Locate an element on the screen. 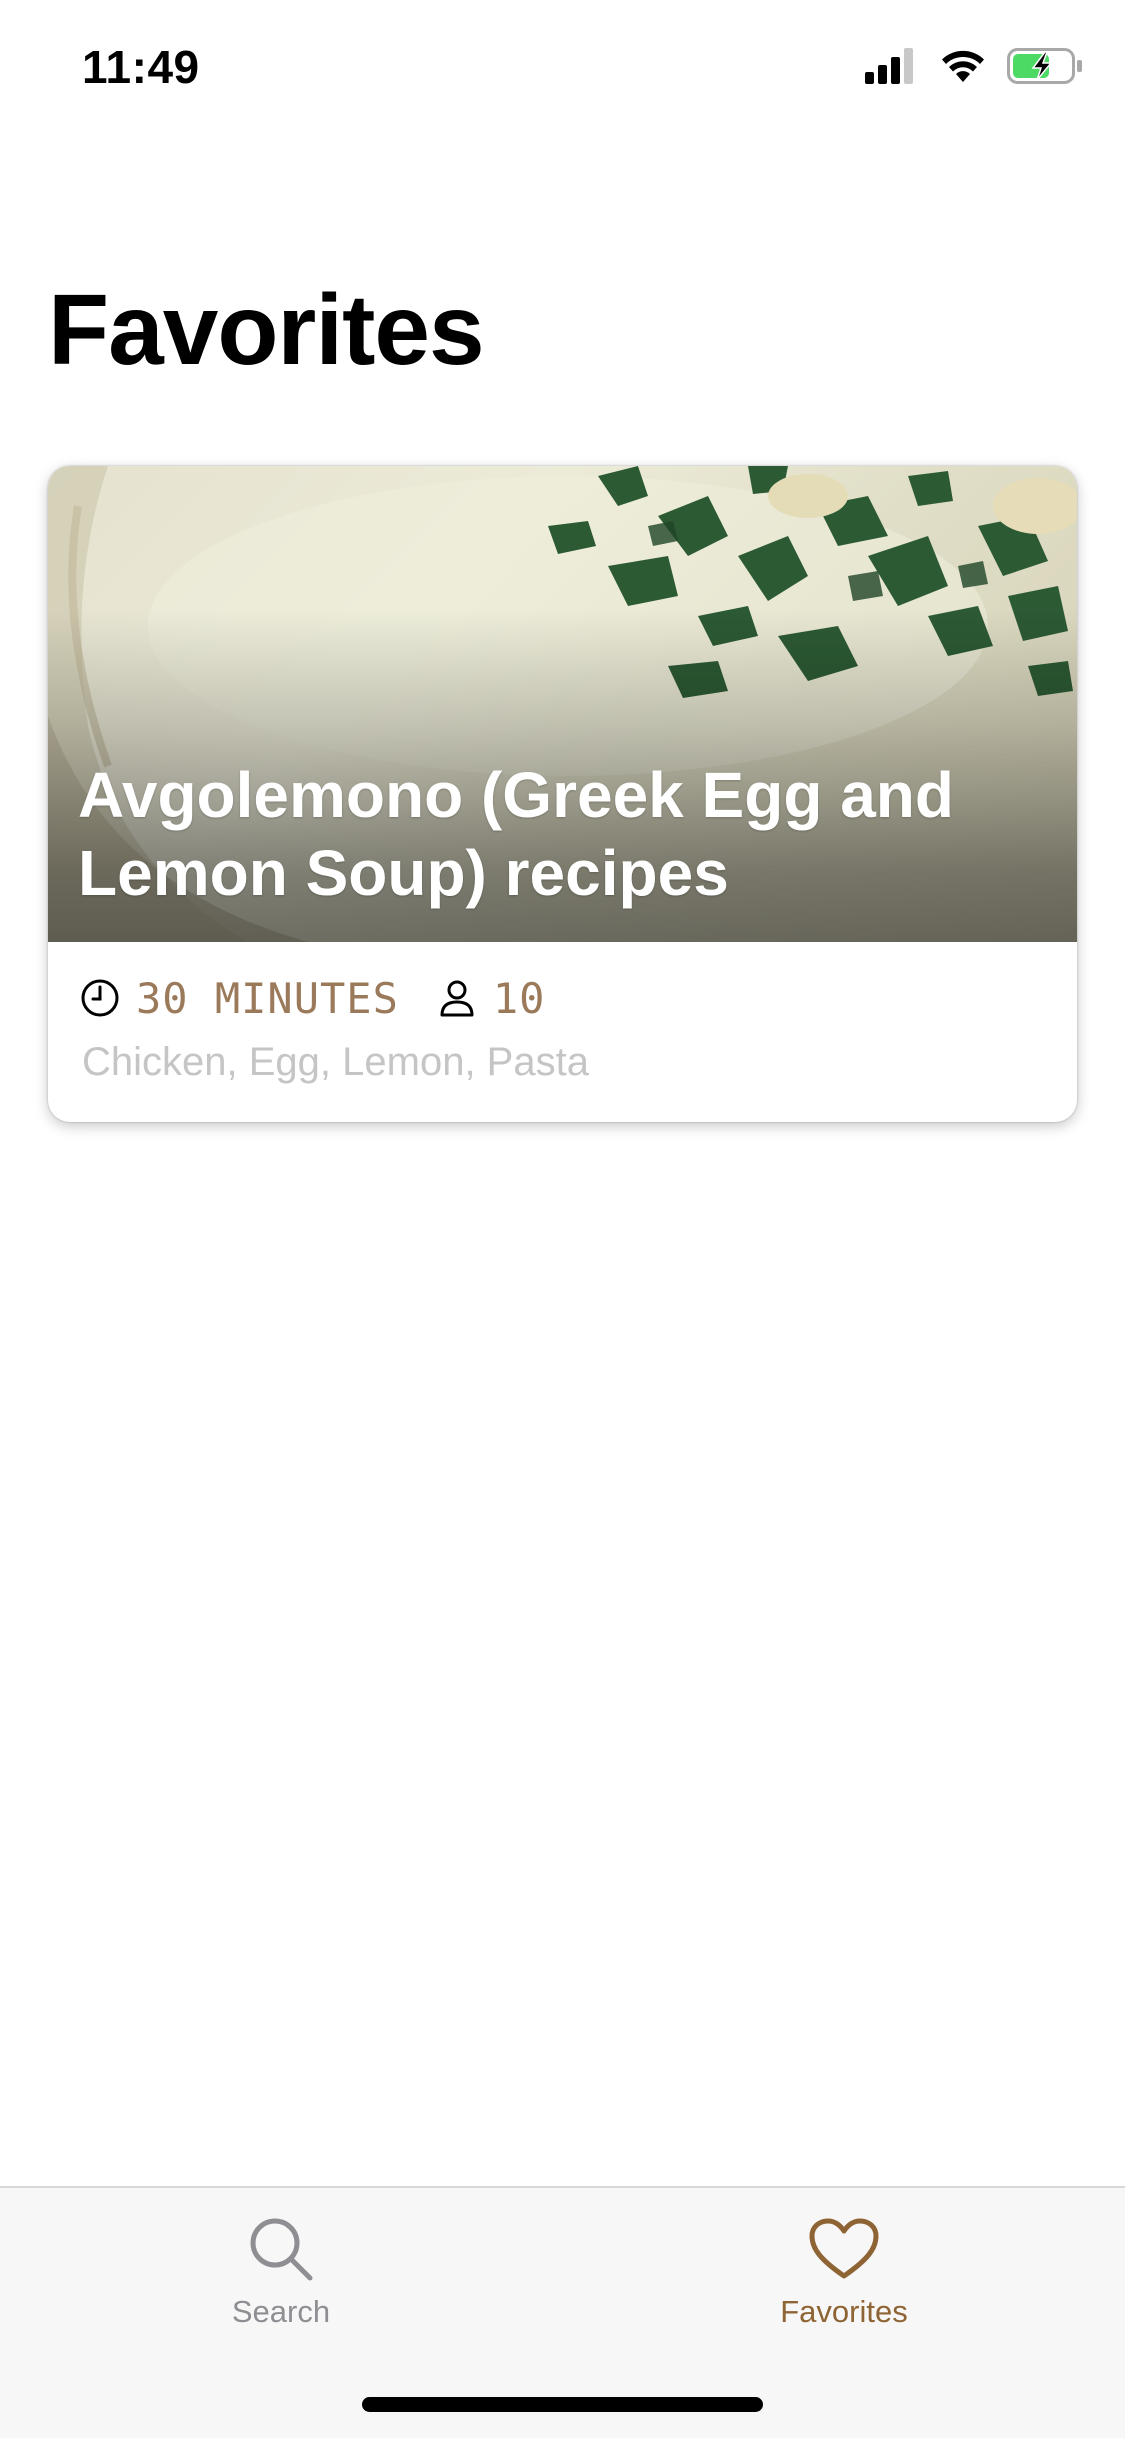 Image resolution: width=1125 pixels, height=2438 pixels. tab-search: Search is located at coordinates (281, 2272).